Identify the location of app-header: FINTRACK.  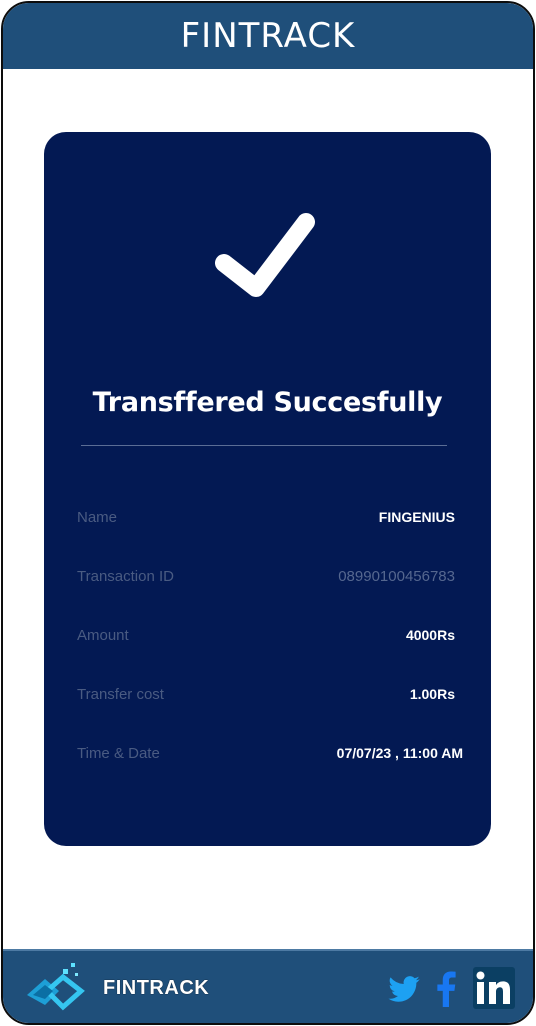
(268, 36).